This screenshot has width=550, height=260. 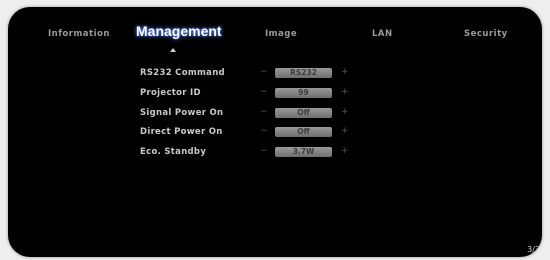 What do you see at coordinates (533, 249) in the screenshot?
I see `page-indicator: 3/3` at bounding box center [533, 249].